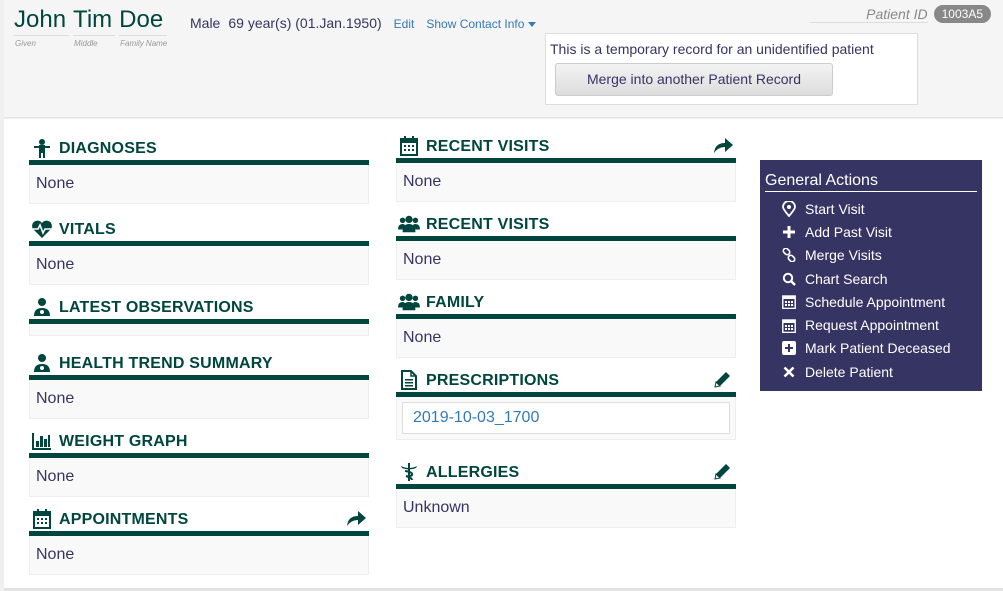  I want to click on add-past-visit-action: Add Past Visit, so click(871, 231).